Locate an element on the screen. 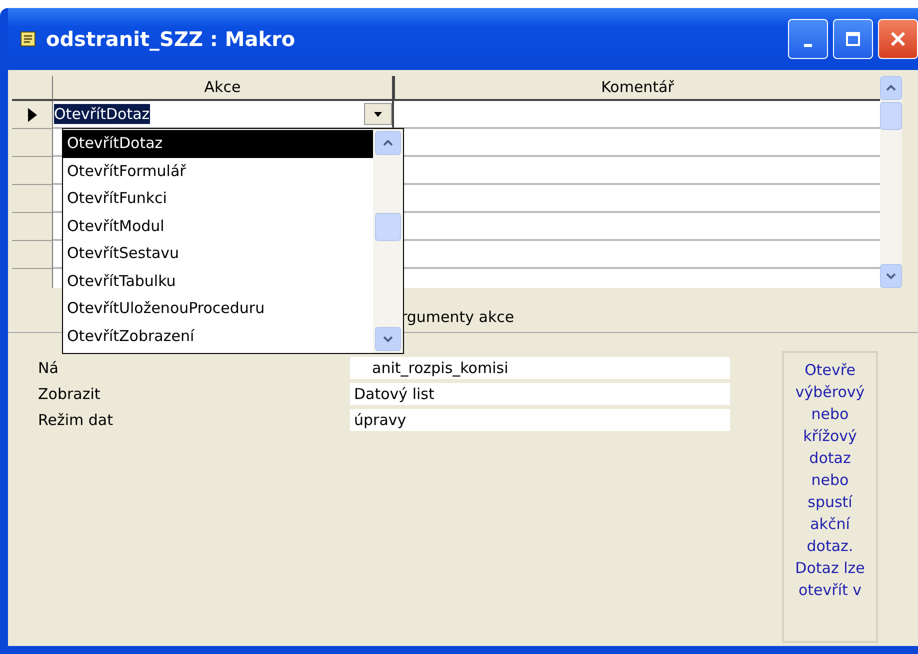 This screenshot has width=918, height=654. close-icon is located at coordinates (898, 39).